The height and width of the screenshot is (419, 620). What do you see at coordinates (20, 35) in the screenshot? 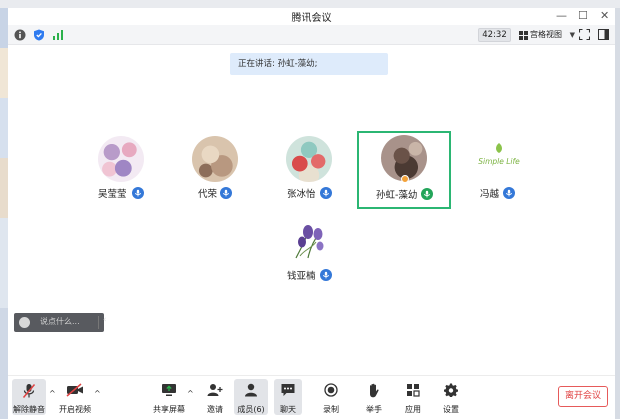
I see `info-icon` at bounding box center [20, 35].